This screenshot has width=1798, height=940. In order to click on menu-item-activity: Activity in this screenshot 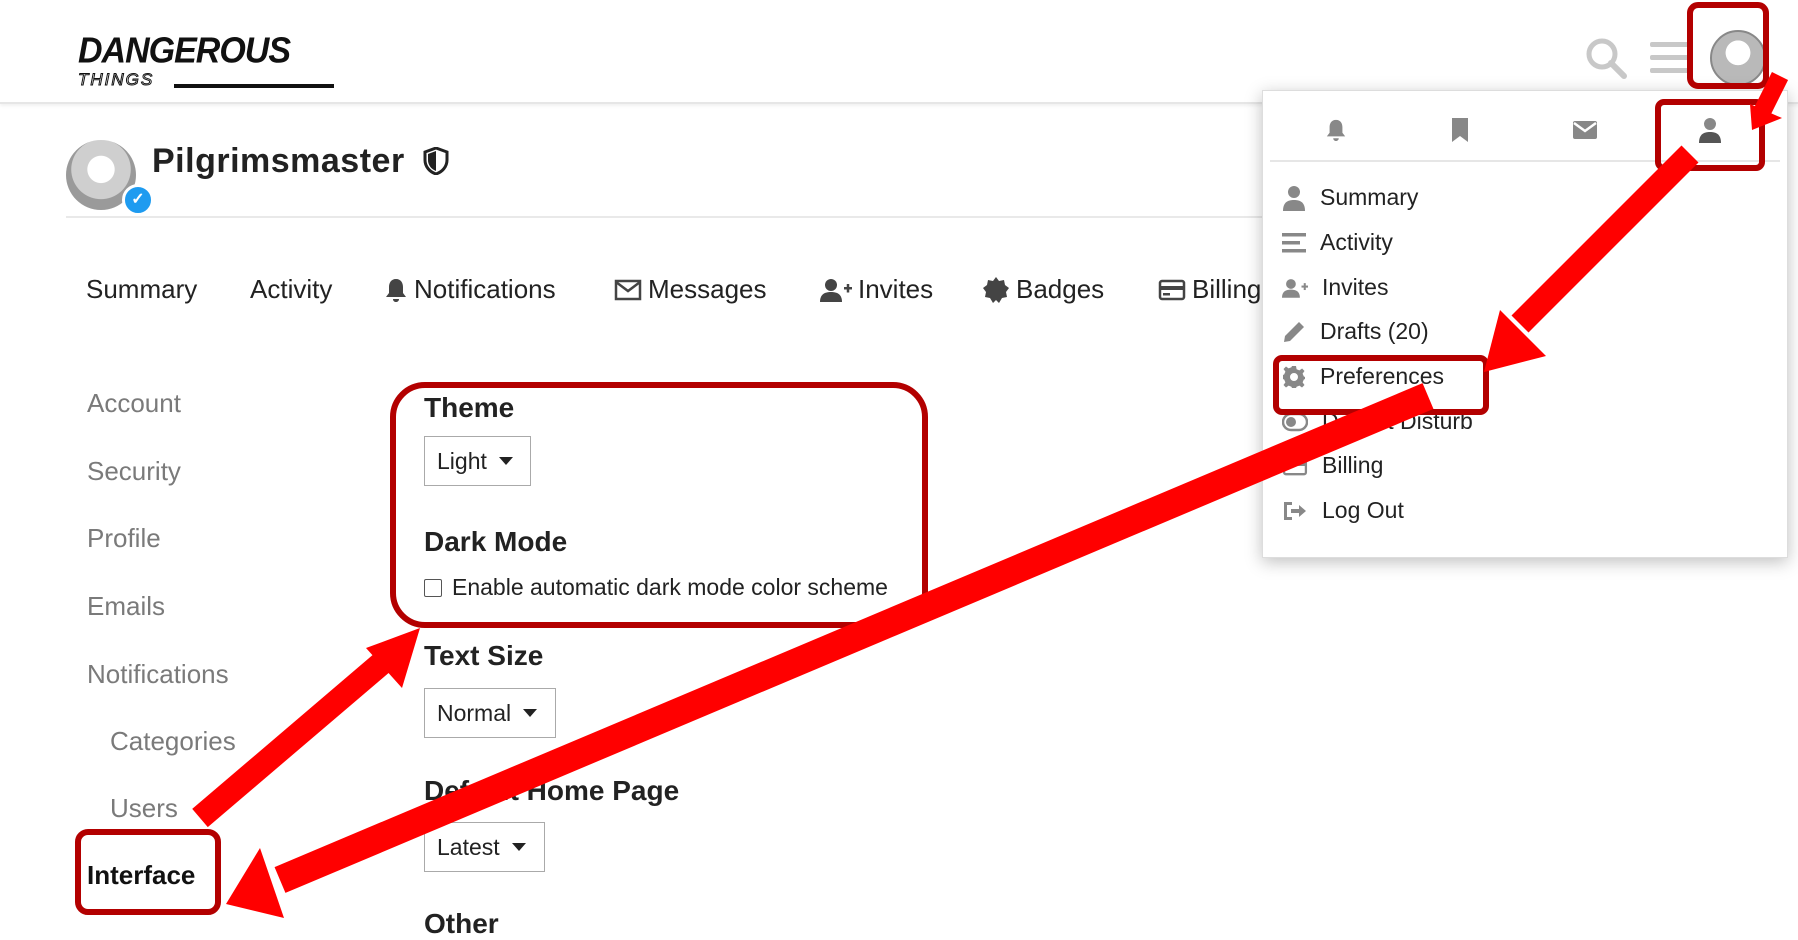, I will do `click(1337, 242)`.